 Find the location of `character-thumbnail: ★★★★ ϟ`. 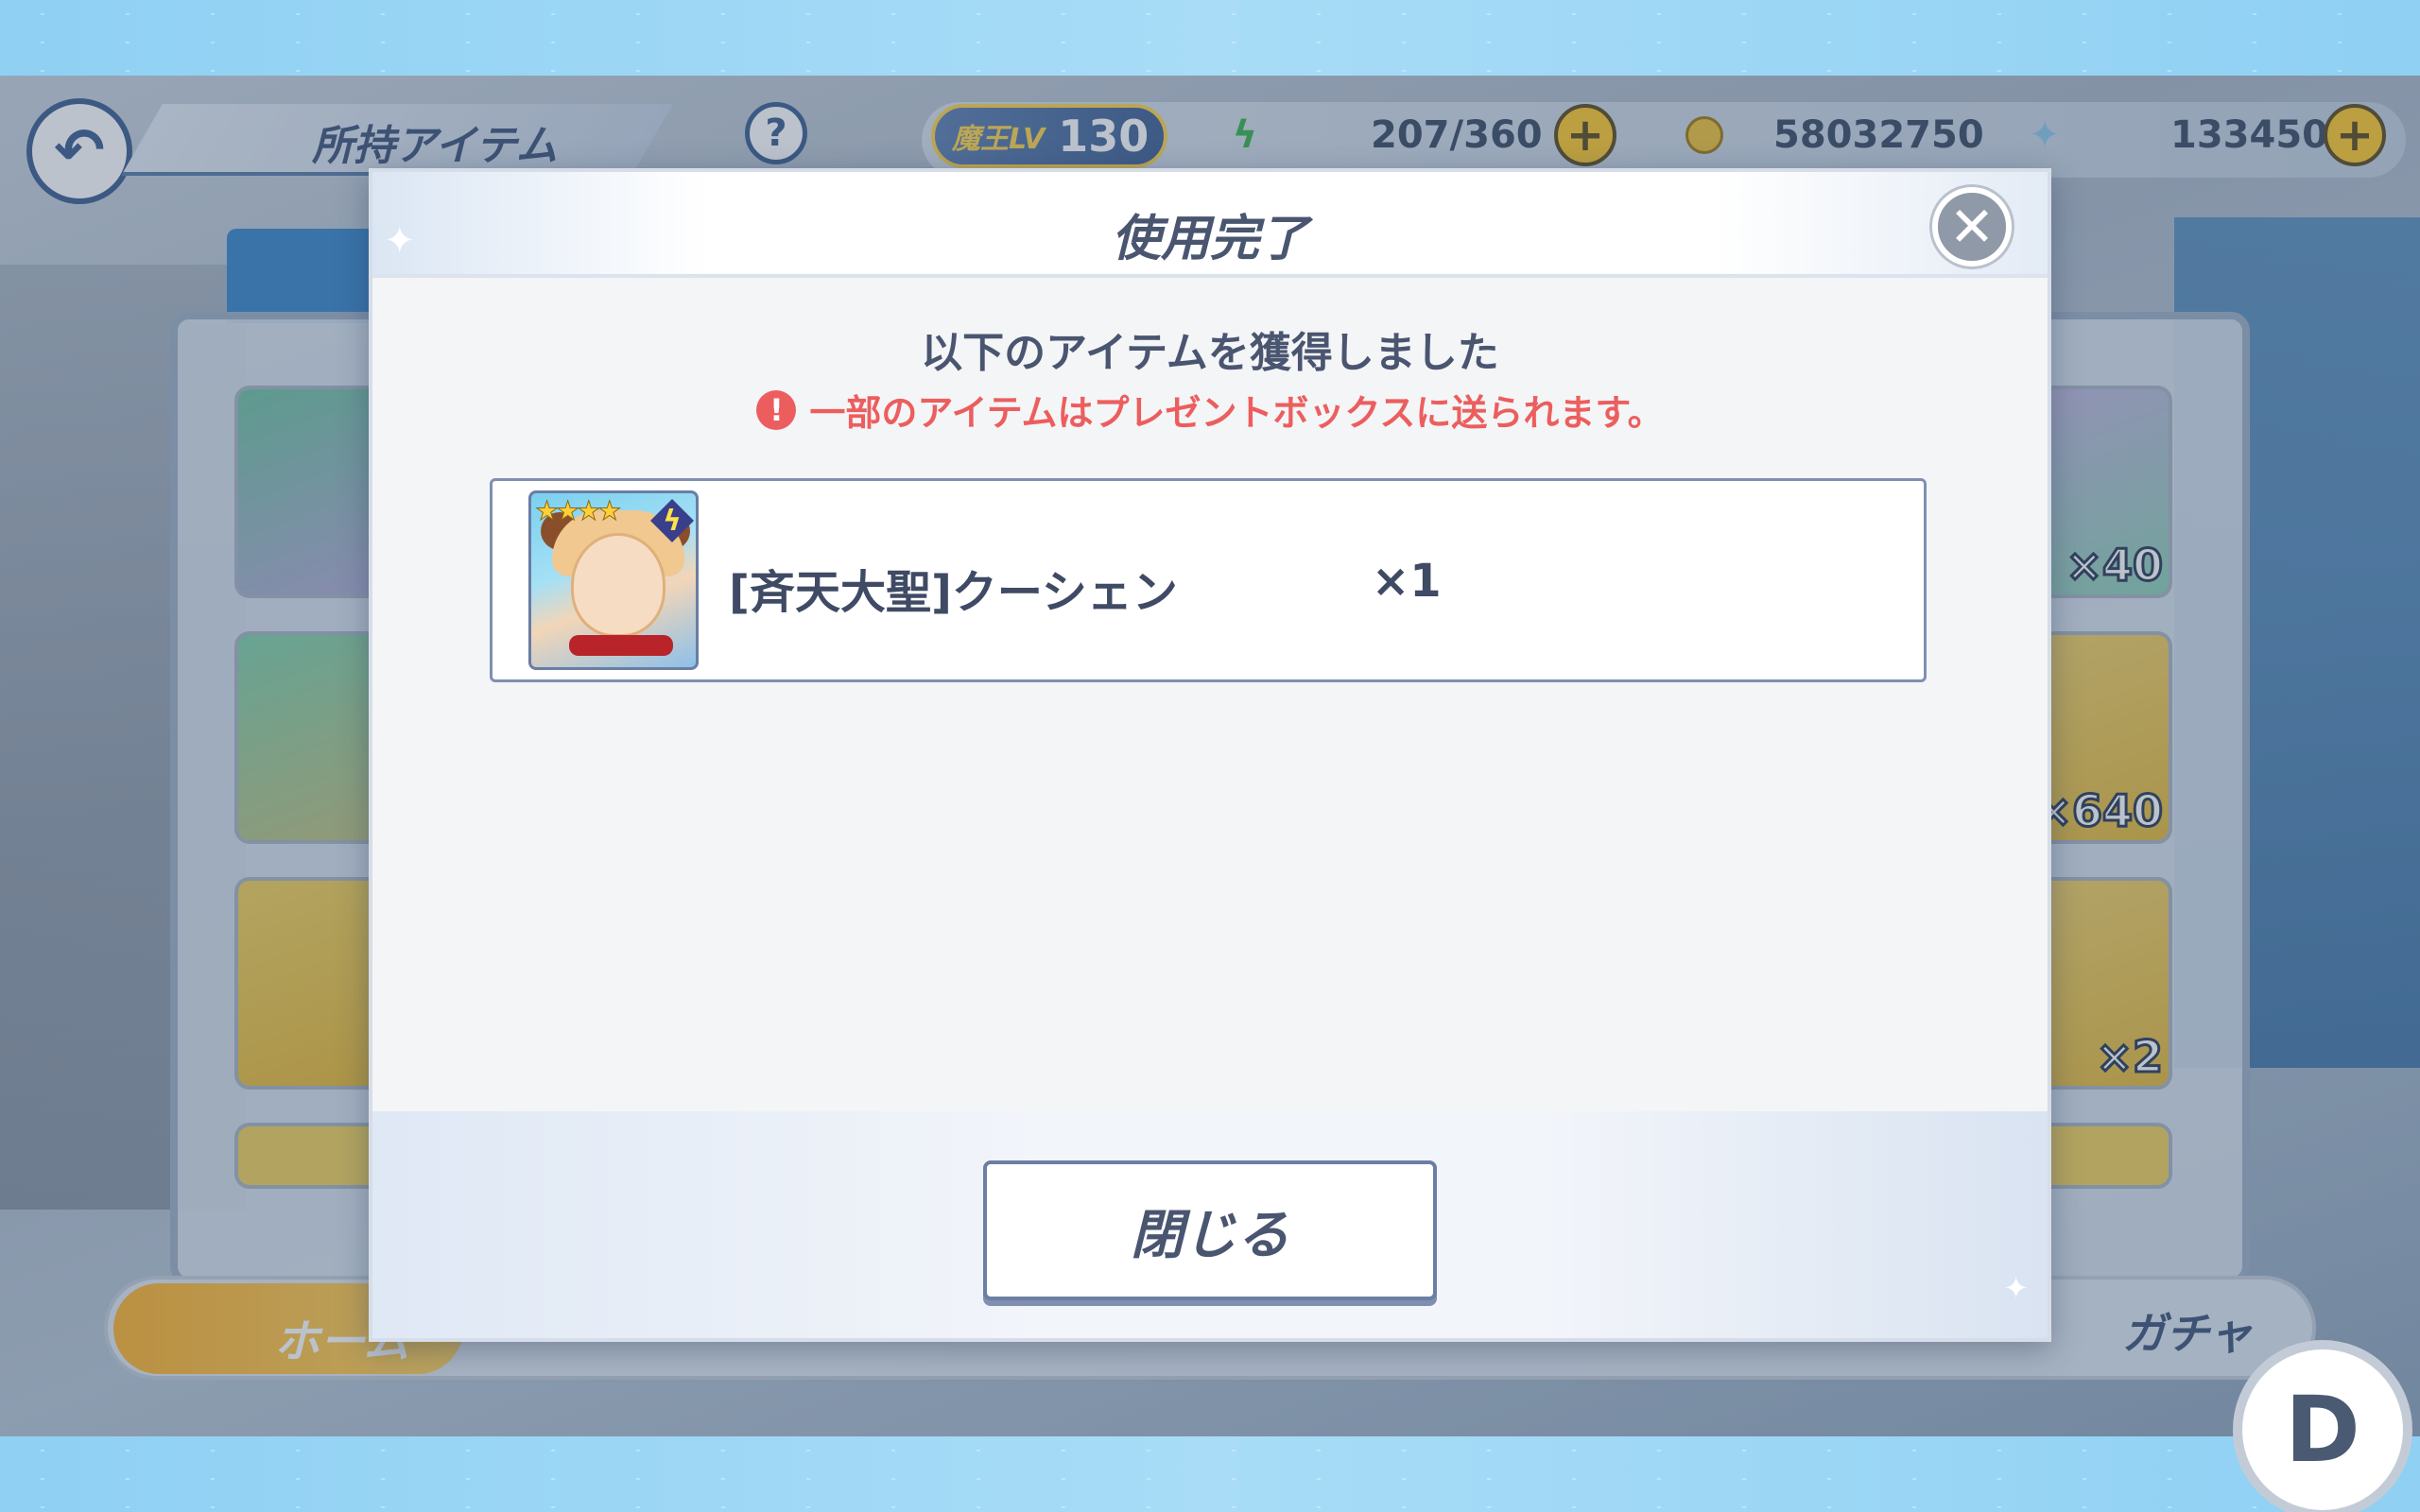

character-thumbnail: ★★★★ ϟ is located at coordinates (614, 580).